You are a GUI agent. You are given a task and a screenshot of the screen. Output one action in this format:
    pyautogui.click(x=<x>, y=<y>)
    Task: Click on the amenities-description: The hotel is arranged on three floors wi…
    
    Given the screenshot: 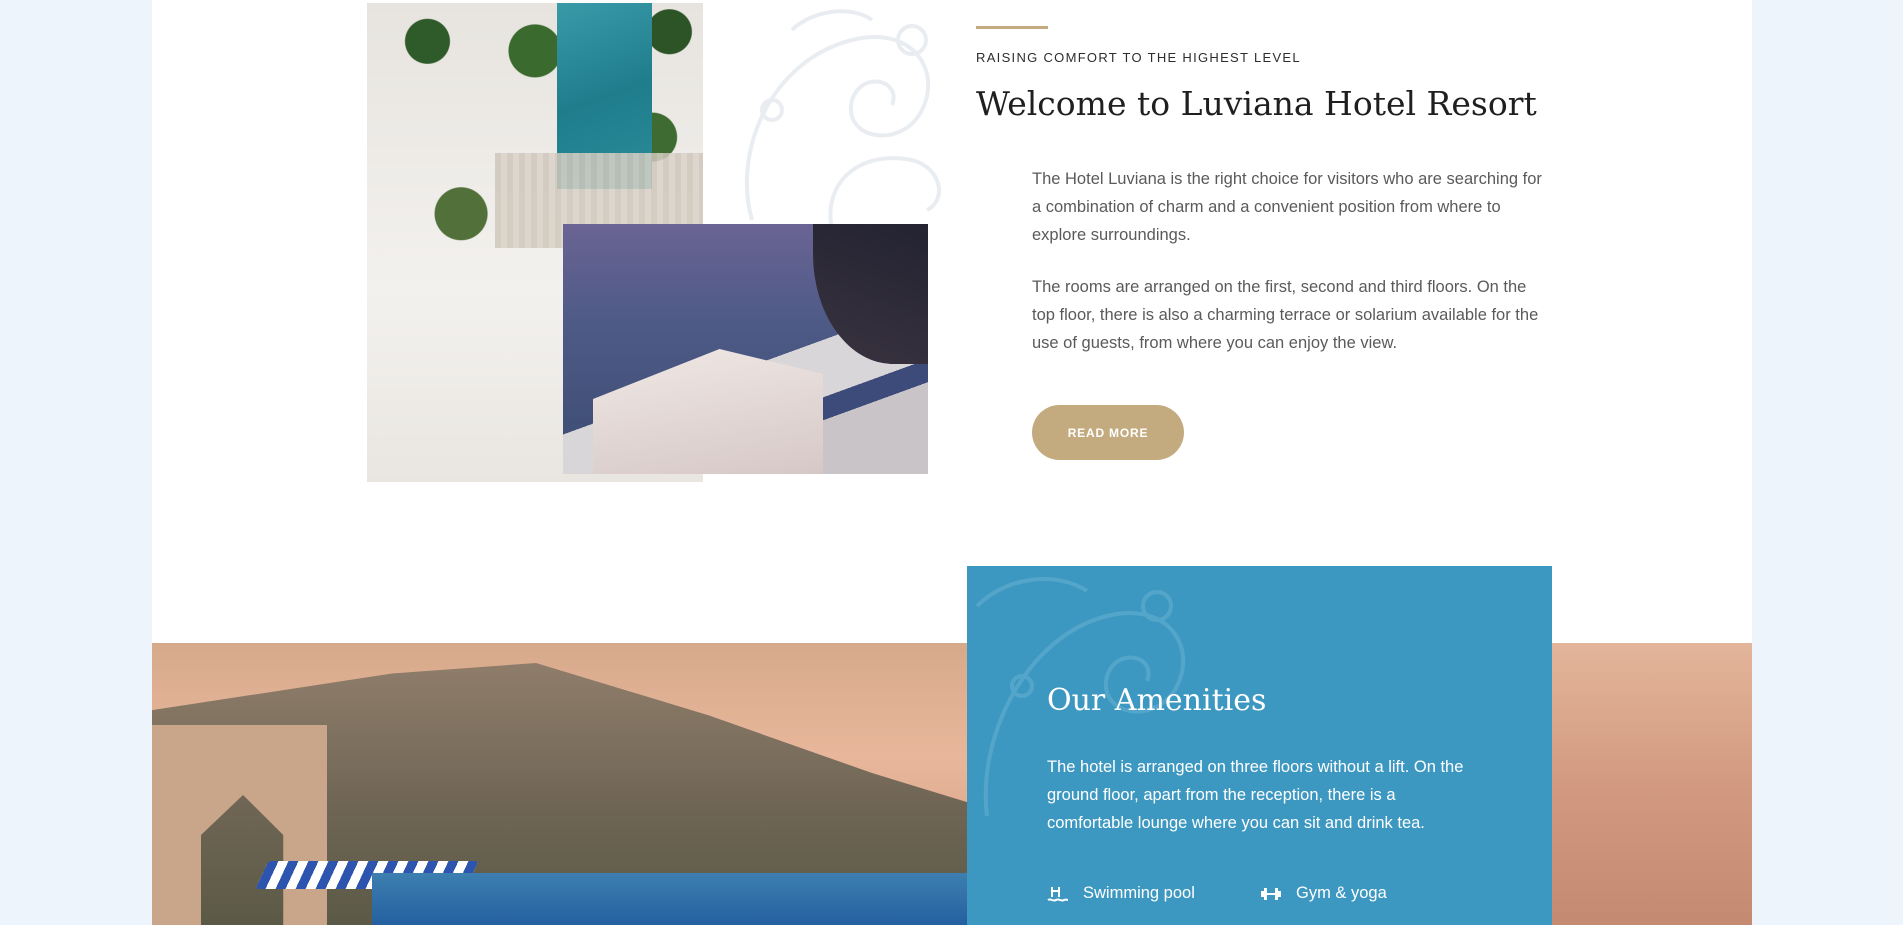 What is the action you would take?
    pyautogui.click(x=1255, y=795)
    